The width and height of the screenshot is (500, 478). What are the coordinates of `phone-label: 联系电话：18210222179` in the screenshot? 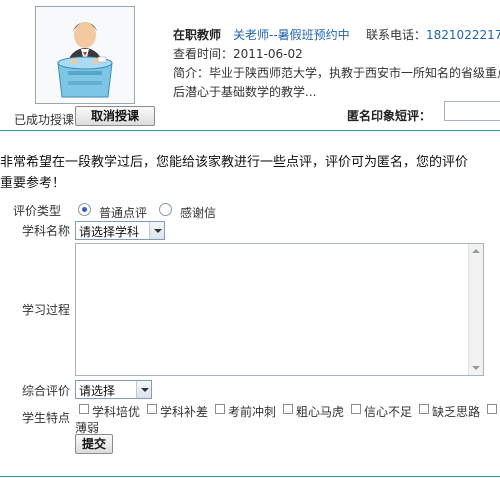 It's located at (433, 34).